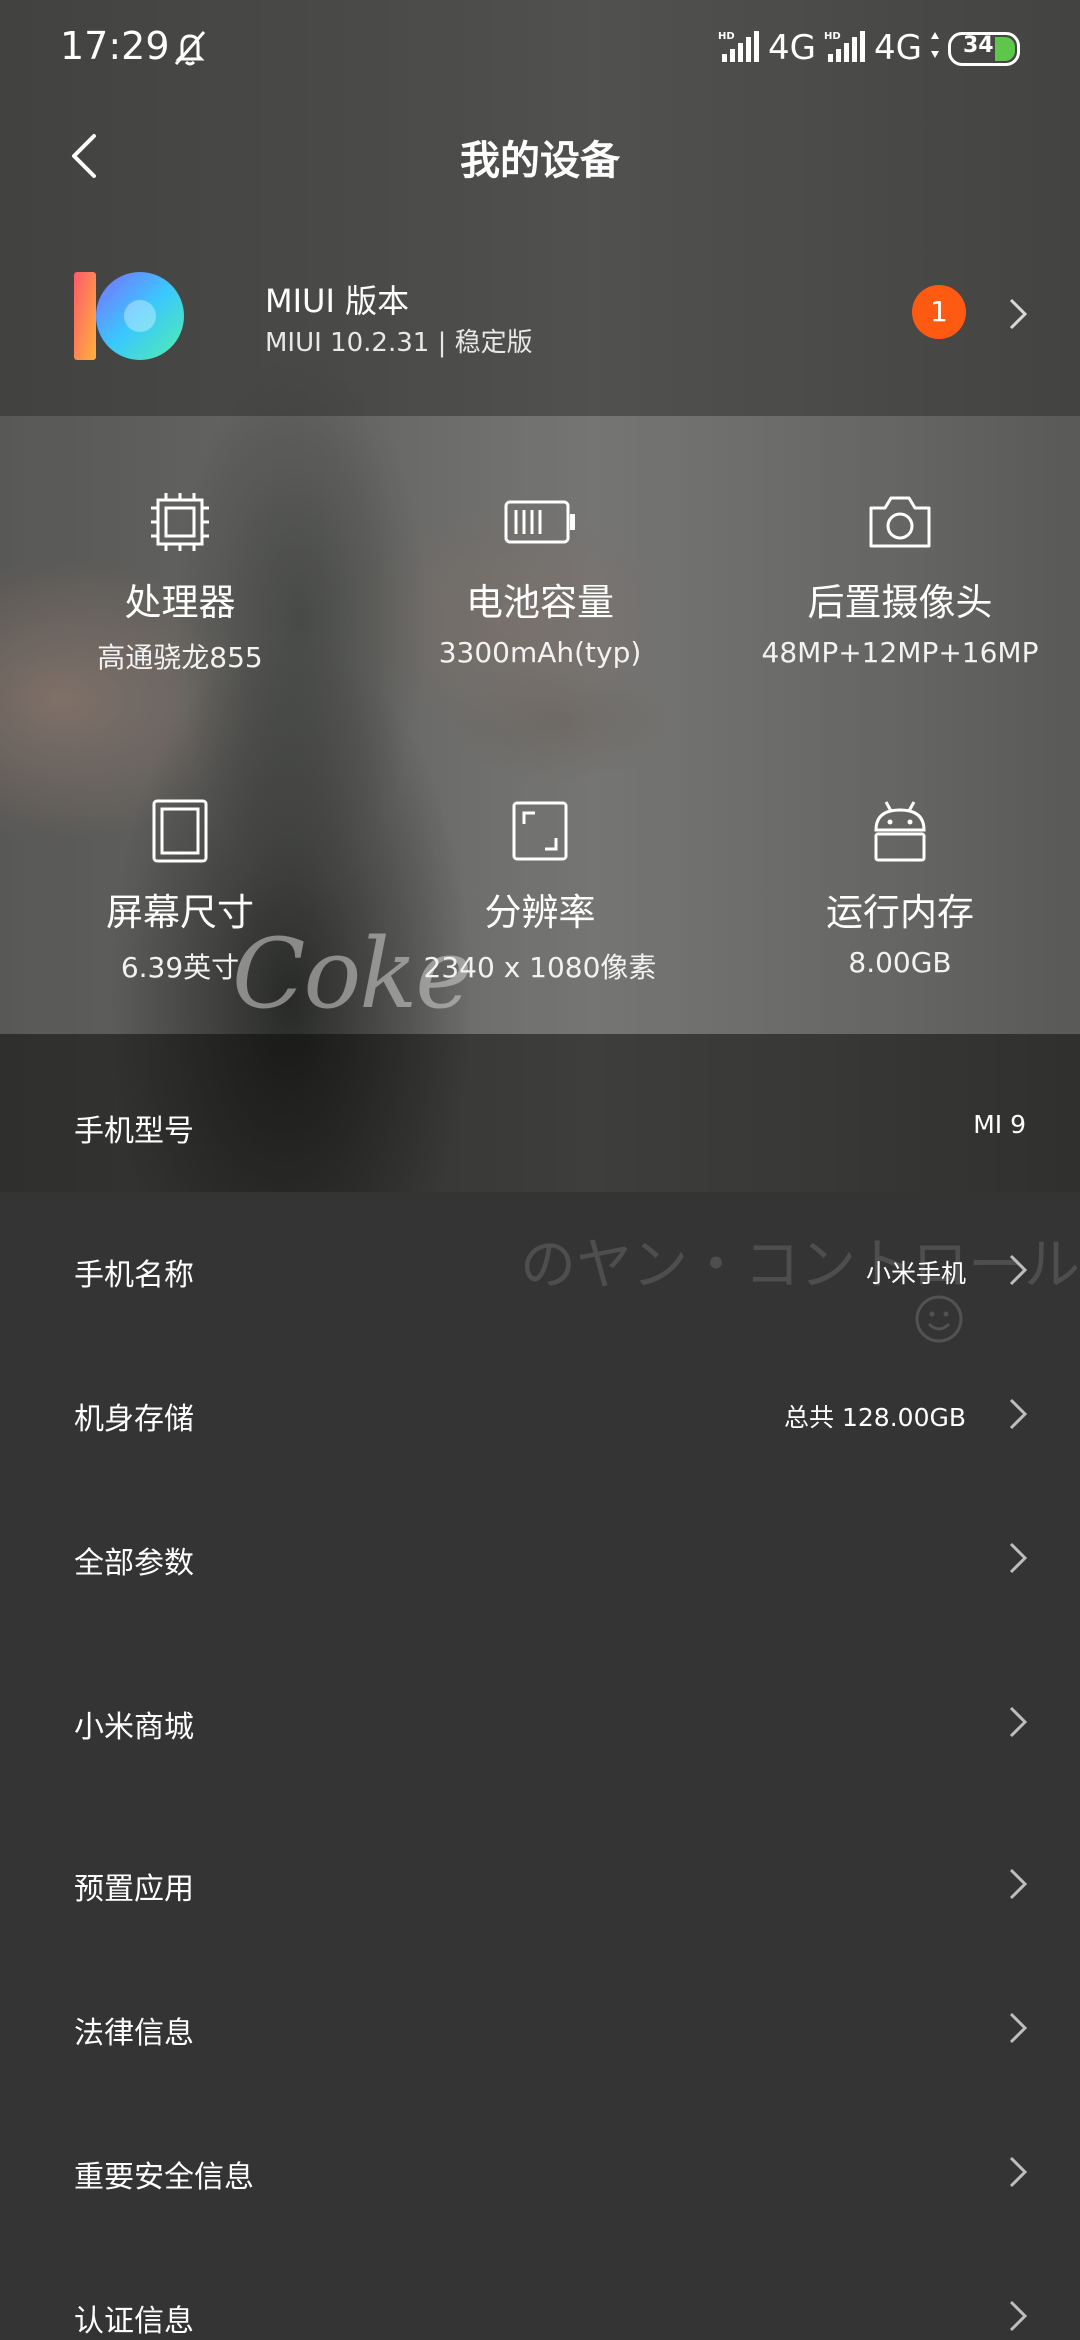 This screenshot has height=2340, width=1080. I want to click on signal-icon-sim2: HD, so click(844, 46).